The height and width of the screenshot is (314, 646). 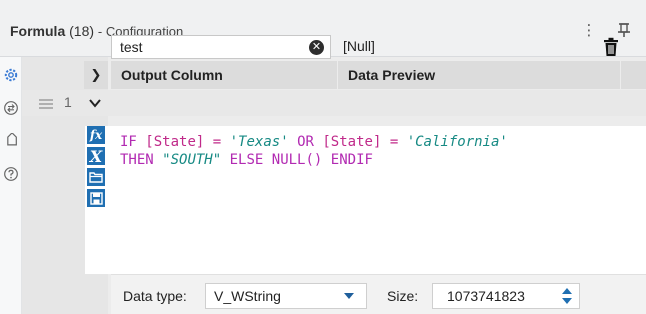 I want to click on size-value: 1073741823, so click(x=486, y=296).